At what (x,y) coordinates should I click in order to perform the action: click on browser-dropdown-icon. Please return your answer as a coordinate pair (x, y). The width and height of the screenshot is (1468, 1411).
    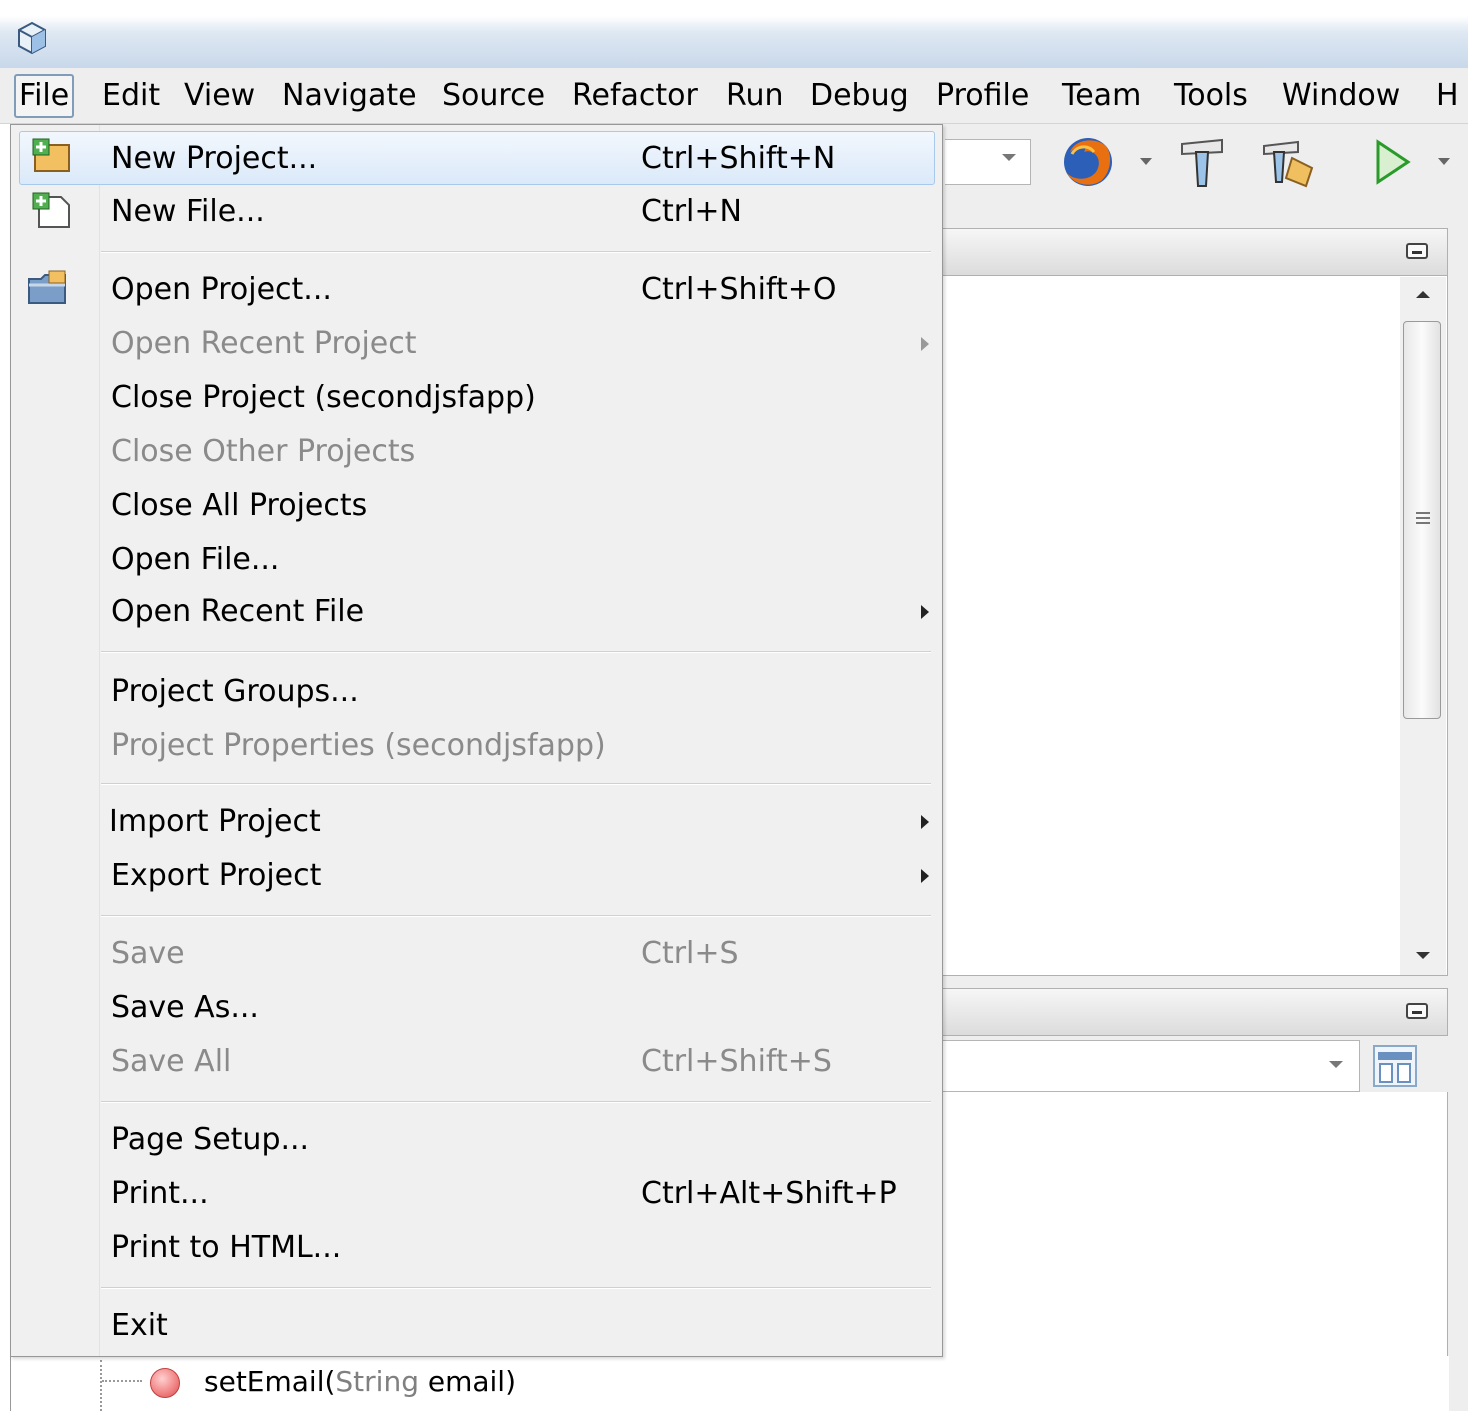
    Looking at the image, I should click on (1146, 161).